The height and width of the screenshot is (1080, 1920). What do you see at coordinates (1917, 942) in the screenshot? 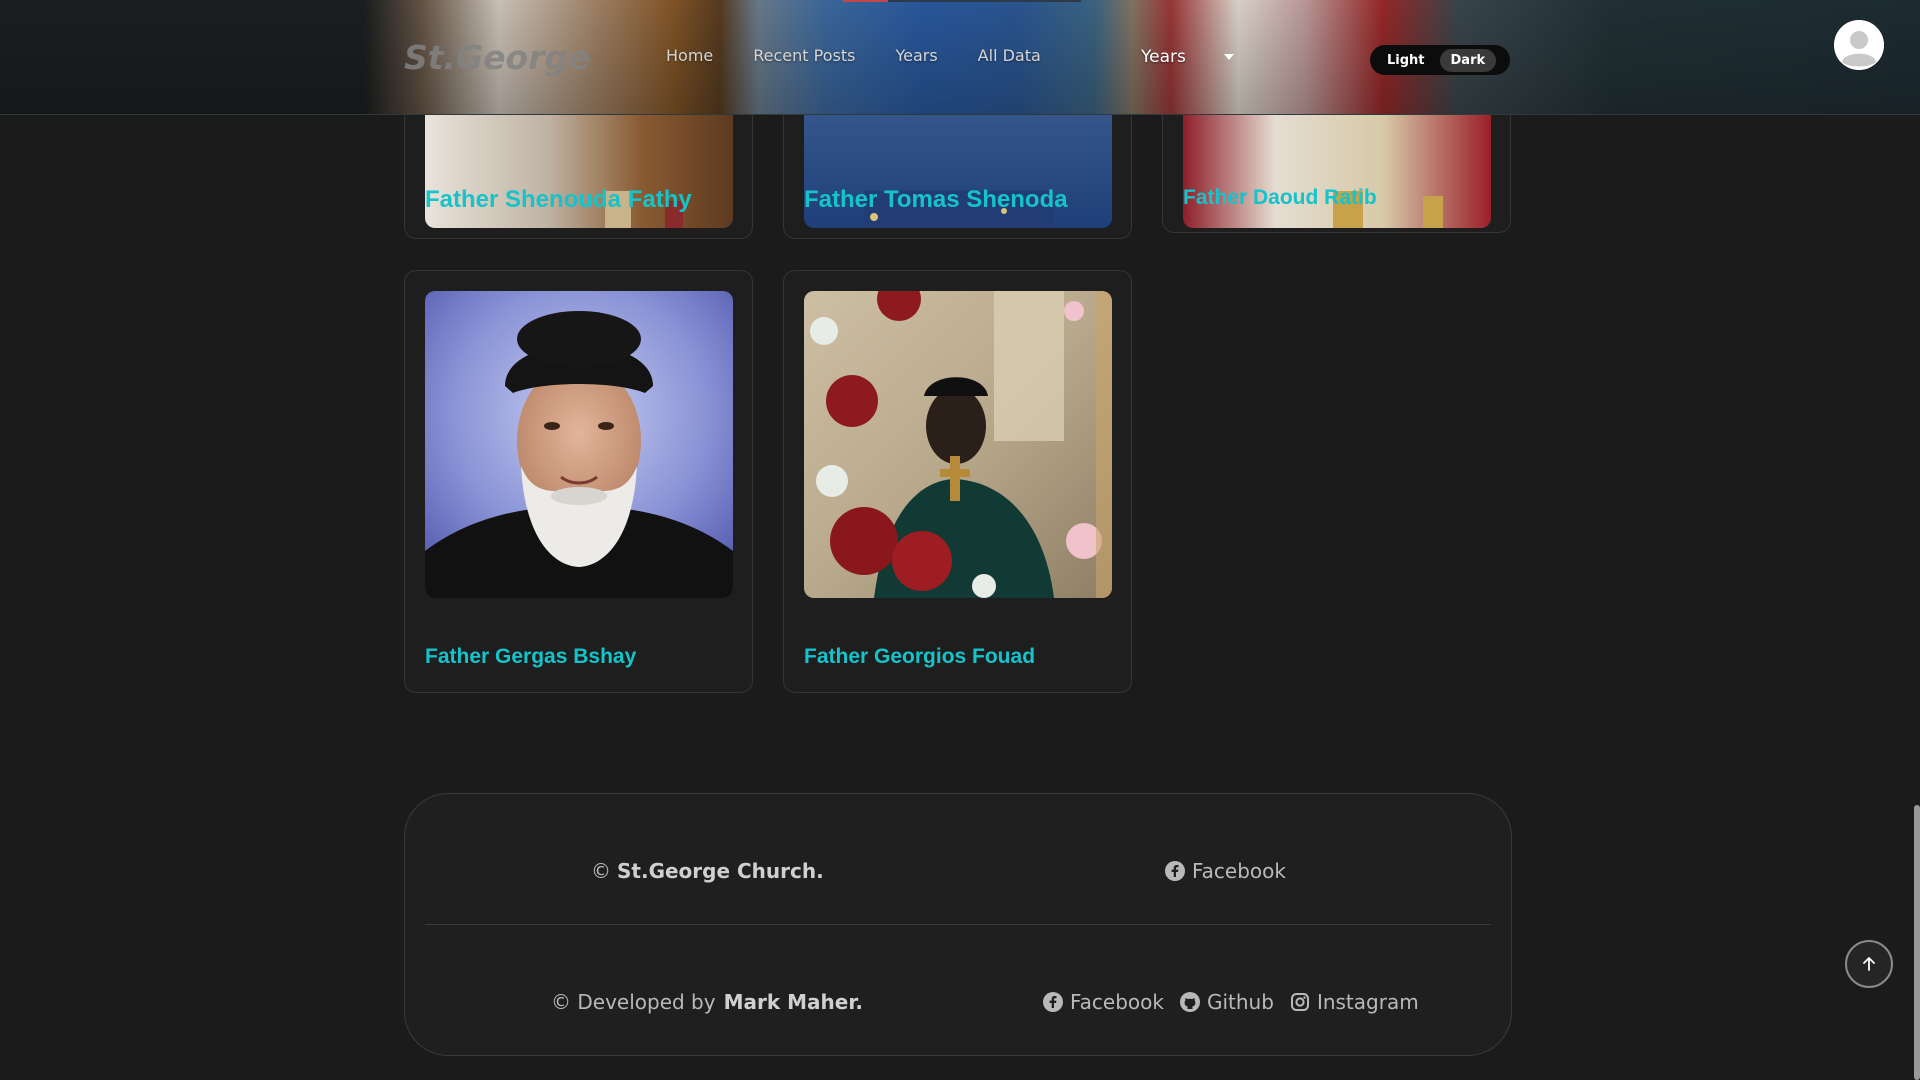
I see `page-scrollbar` at bounding box center [1917, 942].